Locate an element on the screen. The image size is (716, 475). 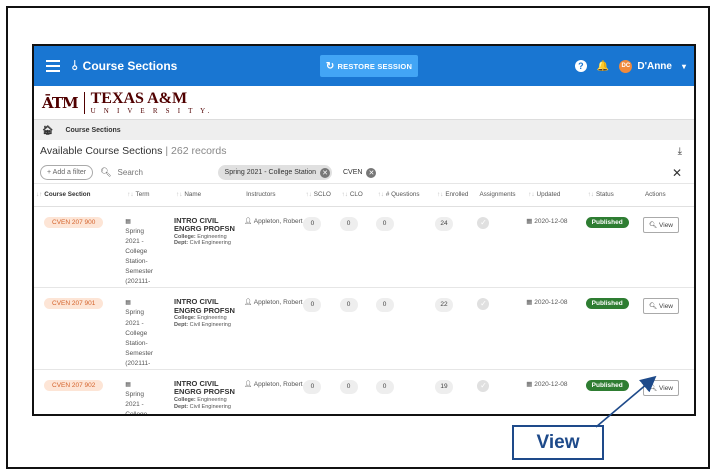
enrolled-count: 22 is located at coordinates (444, 305).